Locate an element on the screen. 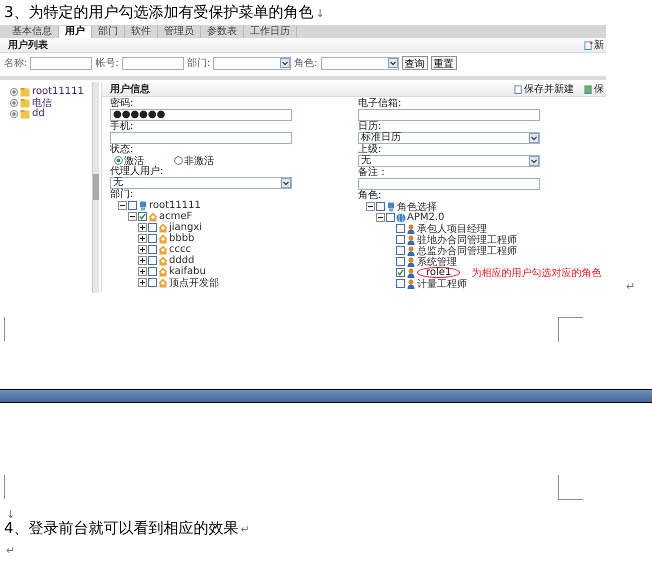 This screenshot has width=652, height=576. field-label: 部门: is located at coordinates (122, 194).